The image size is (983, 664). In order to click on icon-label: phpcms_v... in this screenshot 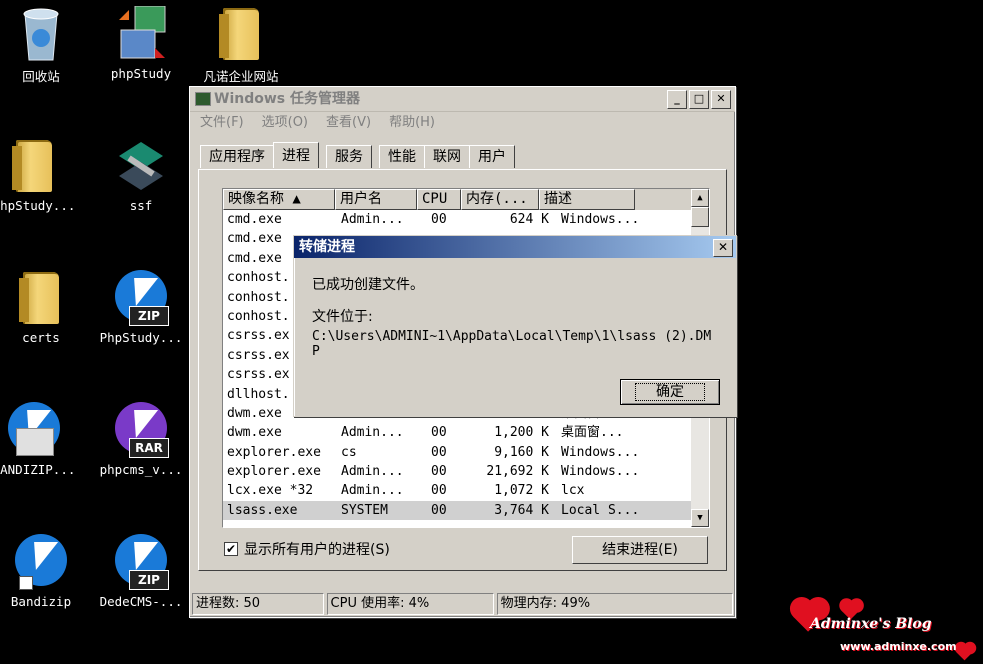, I will do `click(141, 469)`.